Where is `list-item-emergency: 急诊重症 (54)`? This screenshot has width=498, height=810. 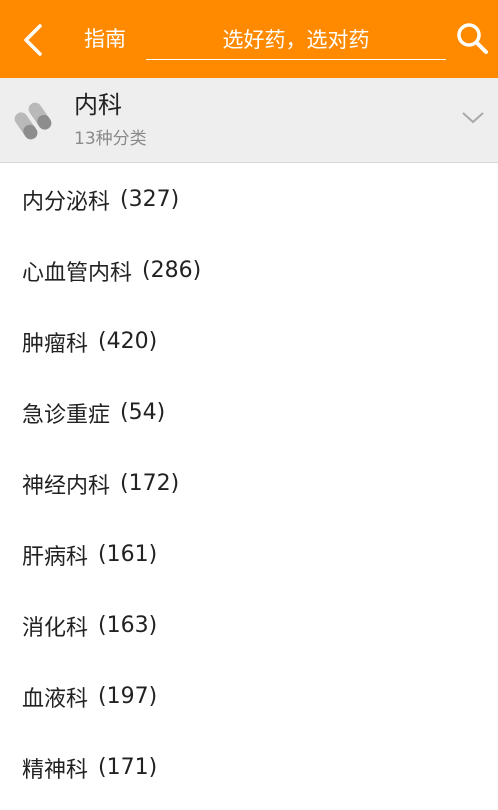 list-item-emergency: 急诊重症 (54) is located at coordinates (249, 412).